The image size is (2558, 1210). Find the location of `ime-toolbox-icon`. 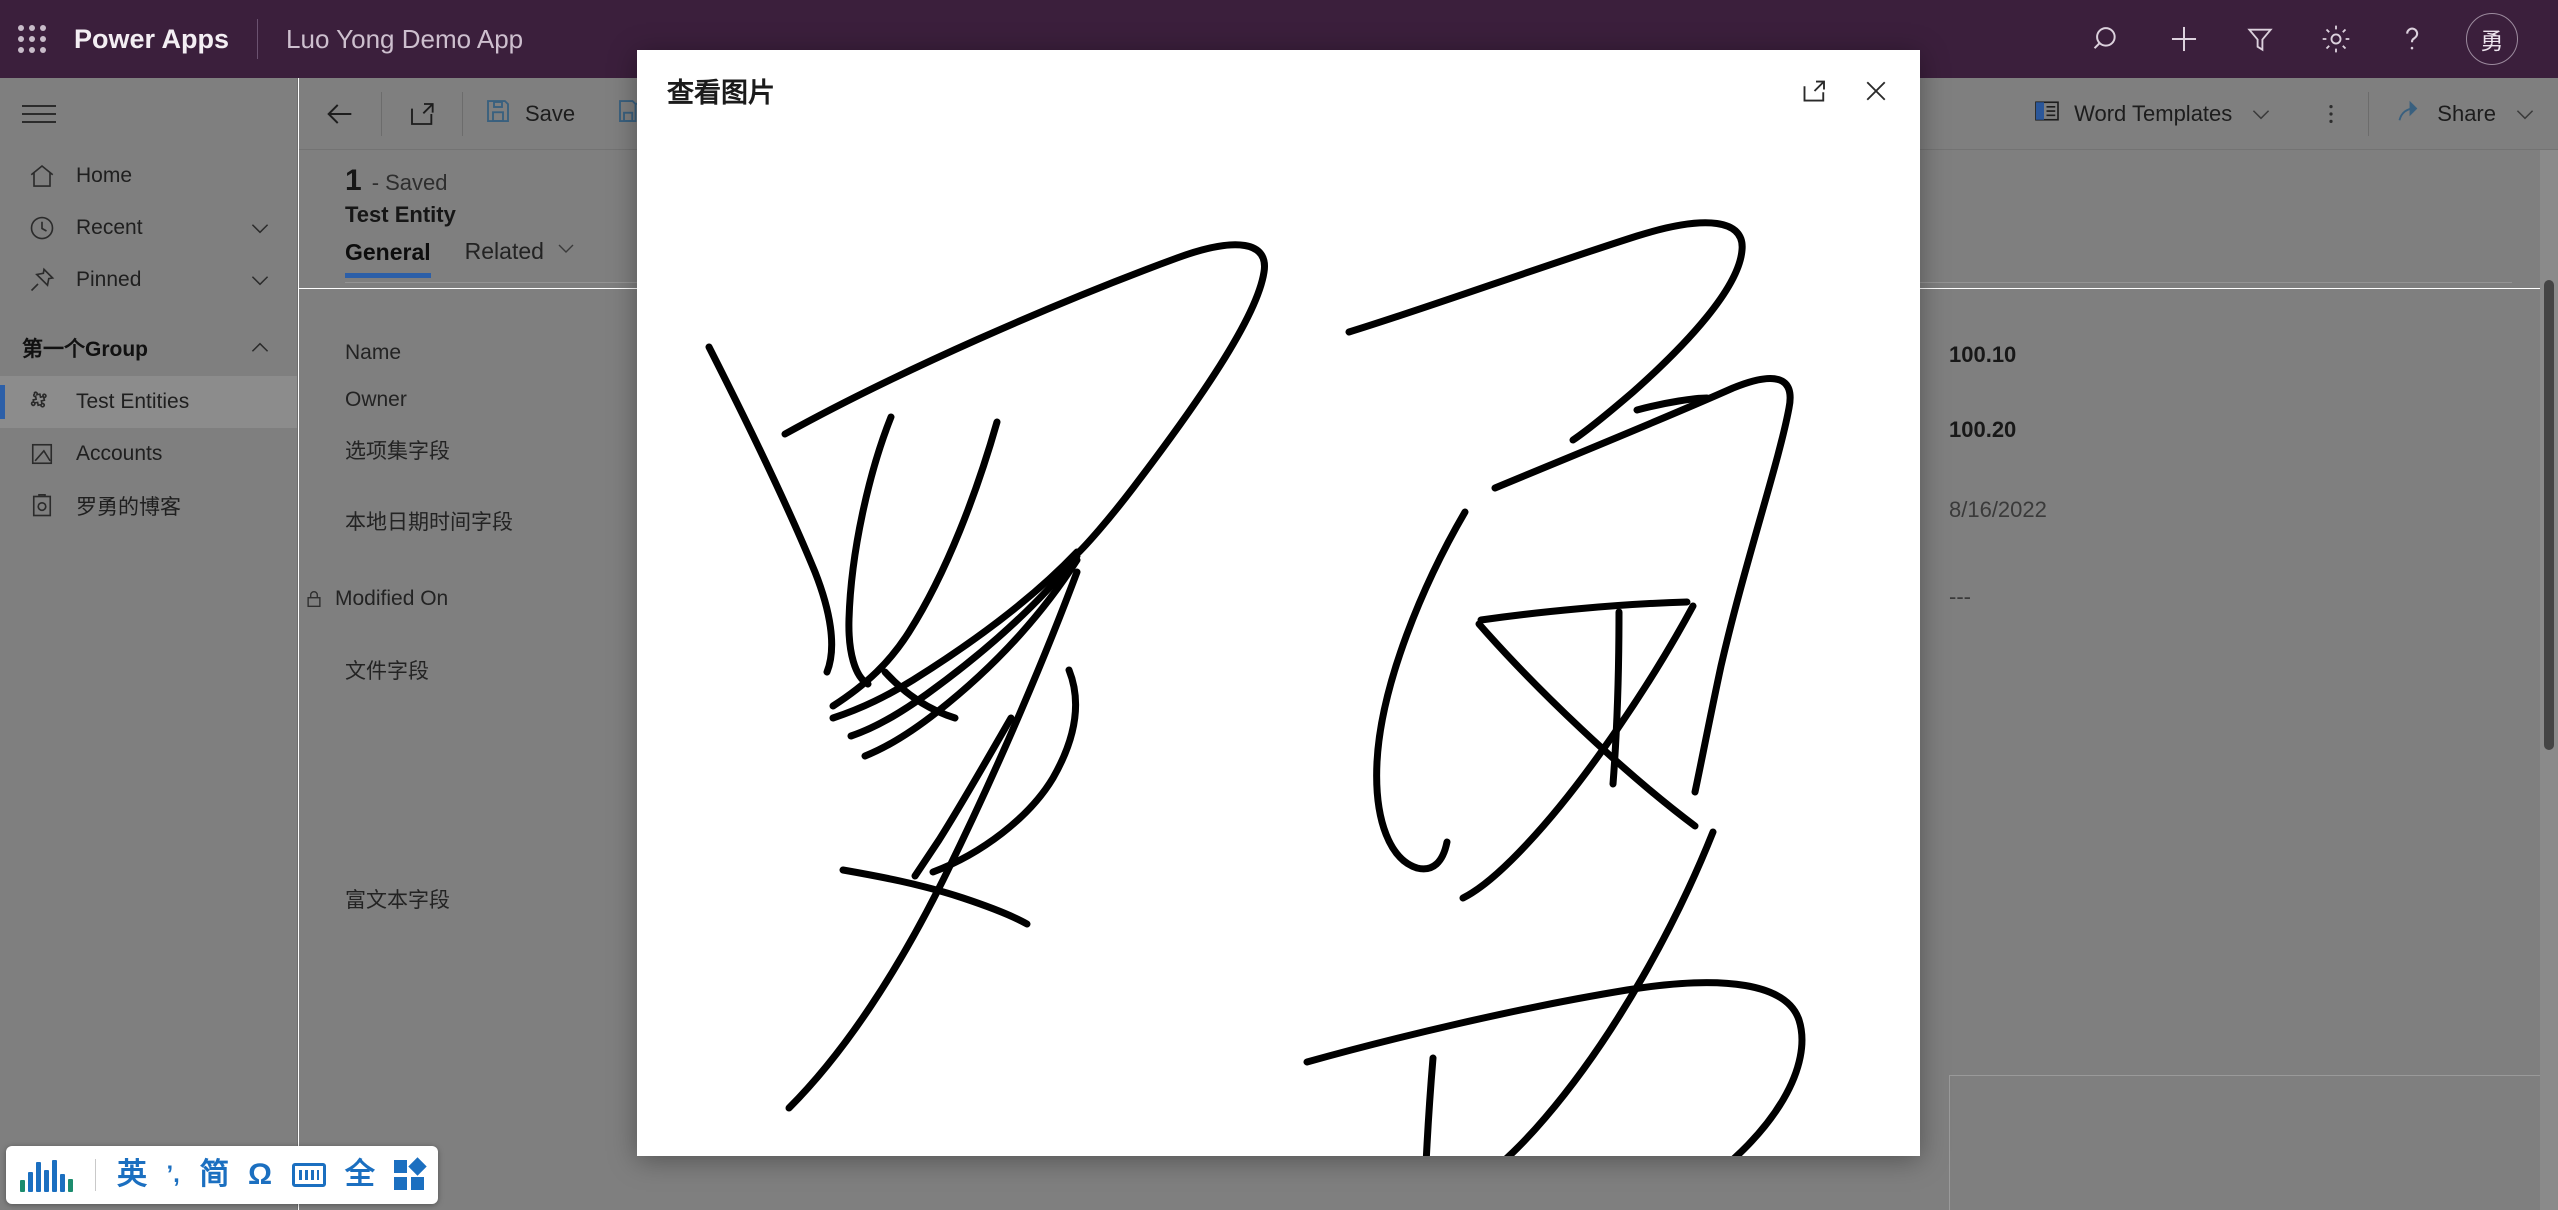

ime-toolbox-icon is located at coordinates (410, 1173).